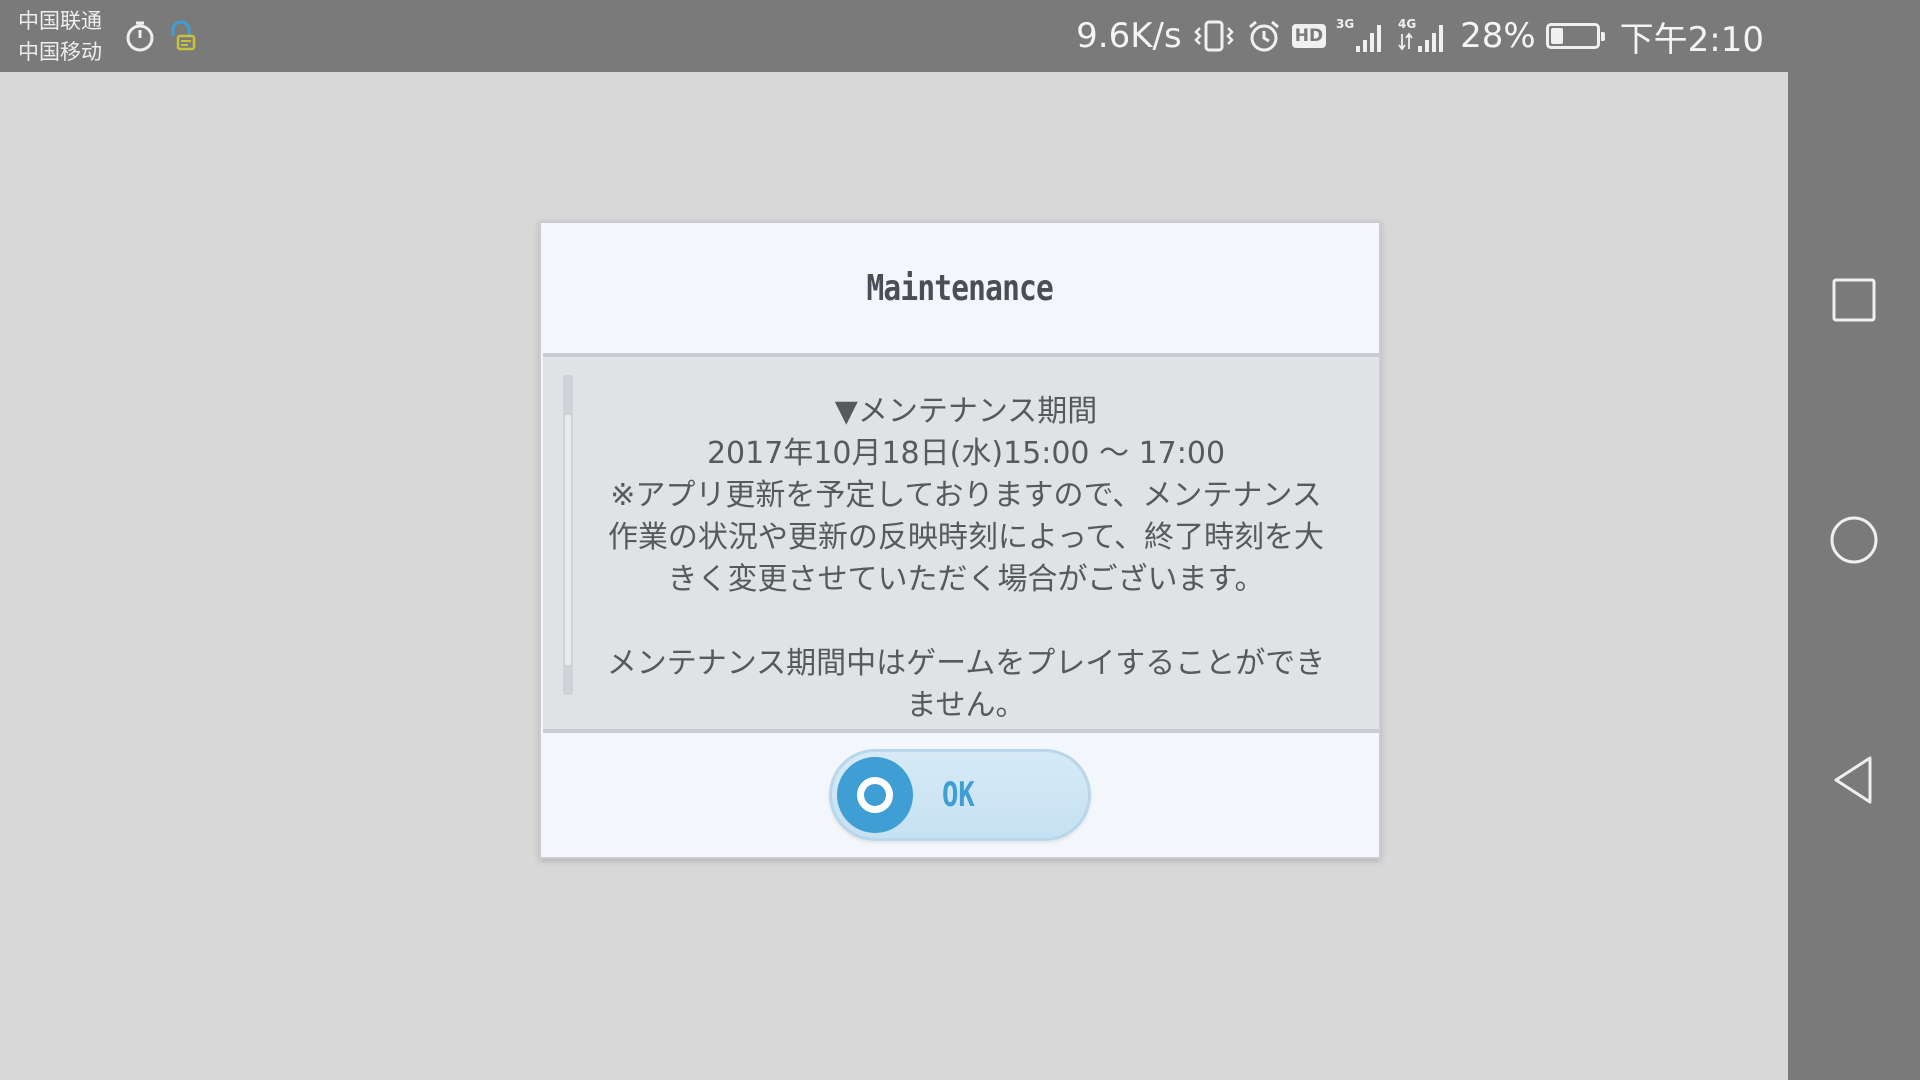 Image resolution: width=1920 pixels, height=1080 pixels. I want to click on dialog-footer: OK, so click(960, 795).